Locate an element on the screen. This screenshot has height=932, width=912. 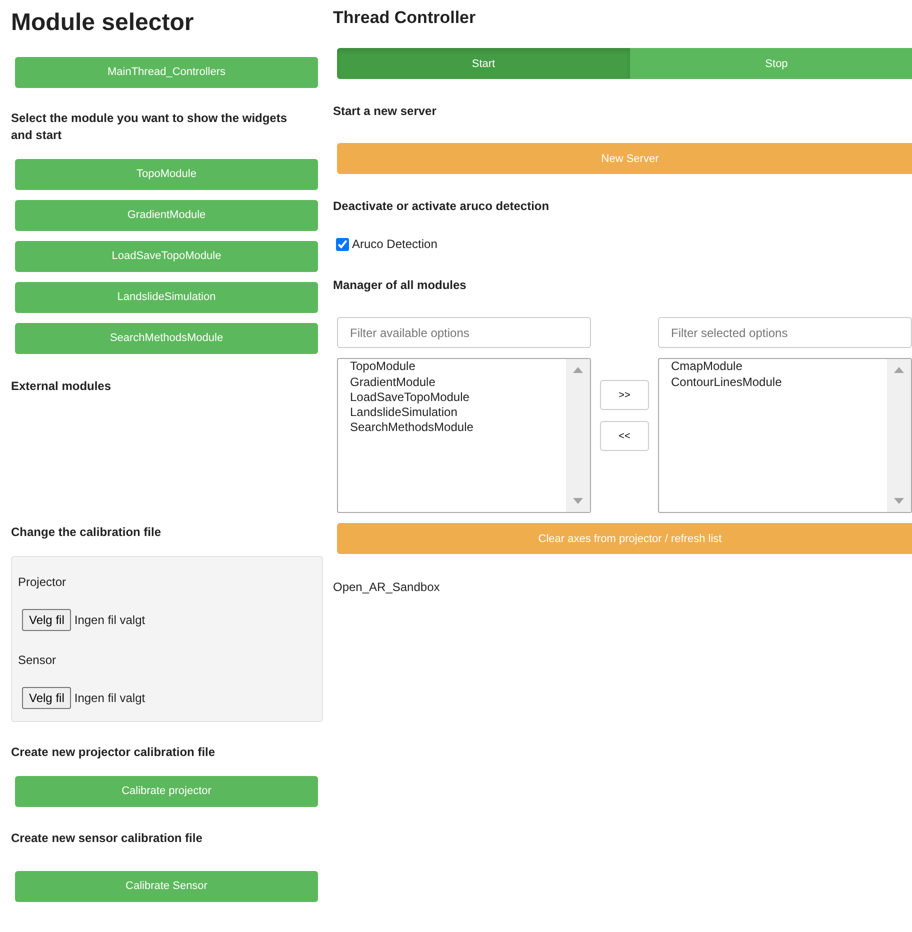
list-option: TopoModule is located at coordinates (452, 367).